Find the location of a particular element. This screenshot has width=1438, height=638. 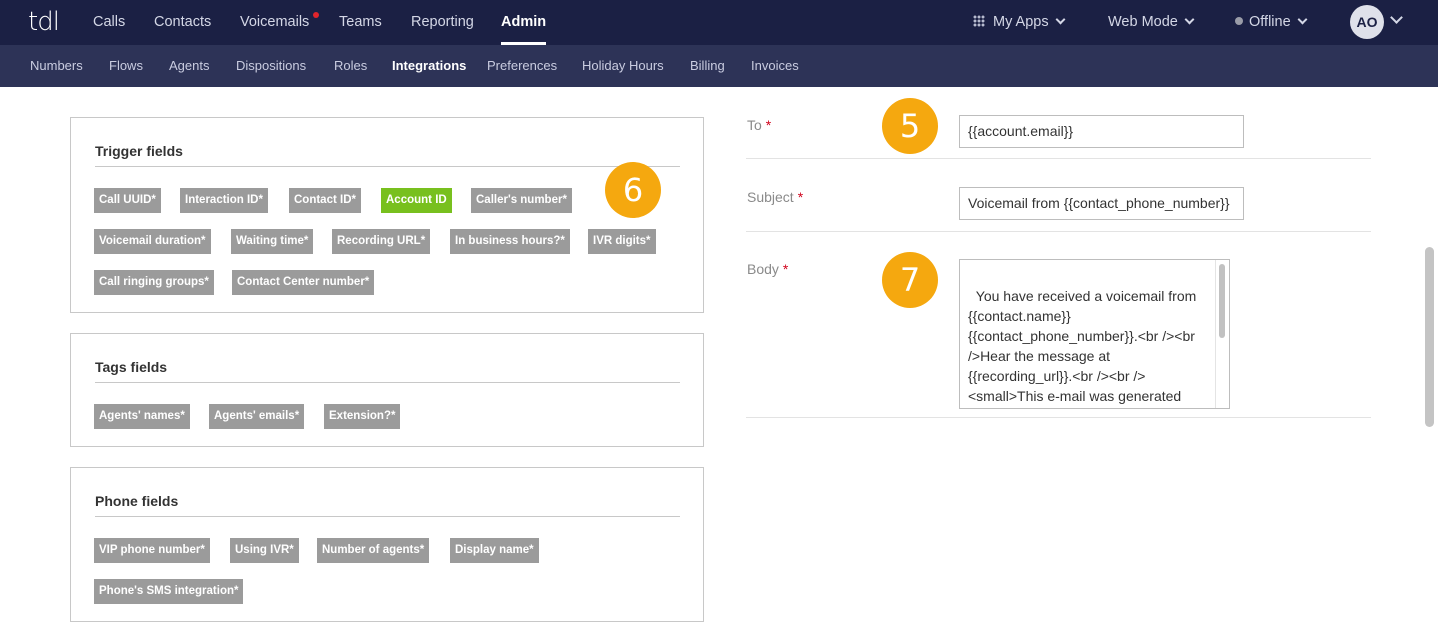

to-input: {{account.email}} is located at coordinates (1101, 131).